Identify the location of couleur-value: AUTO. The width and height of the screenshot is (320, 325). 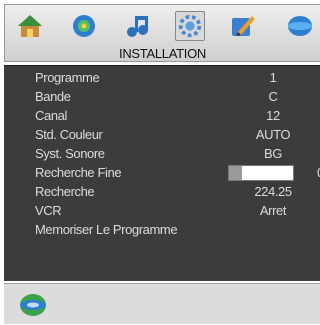
(273, 134).